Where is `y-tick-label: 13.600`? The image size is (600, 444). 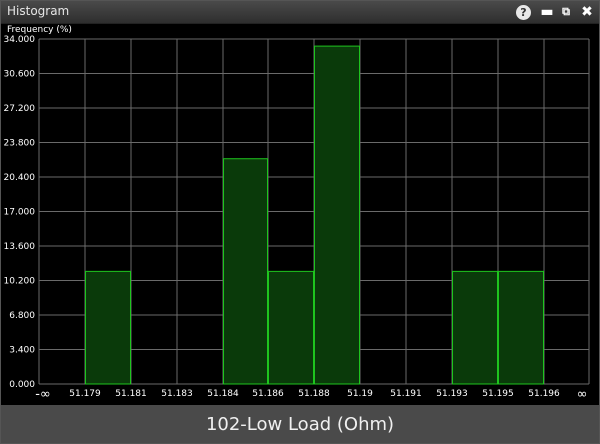 y-tick-label: 13.600 is located at coordinates (20, 247).